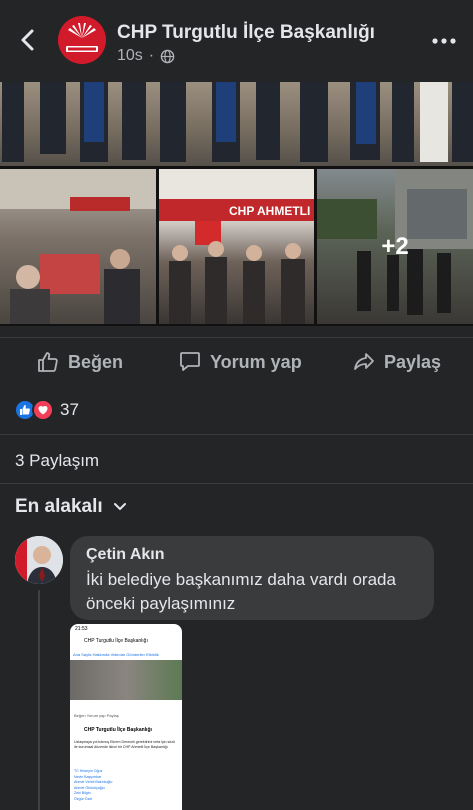 The width and height of the screenshot is (473, 810). I want to click on page-avatar, so click(82, 40).